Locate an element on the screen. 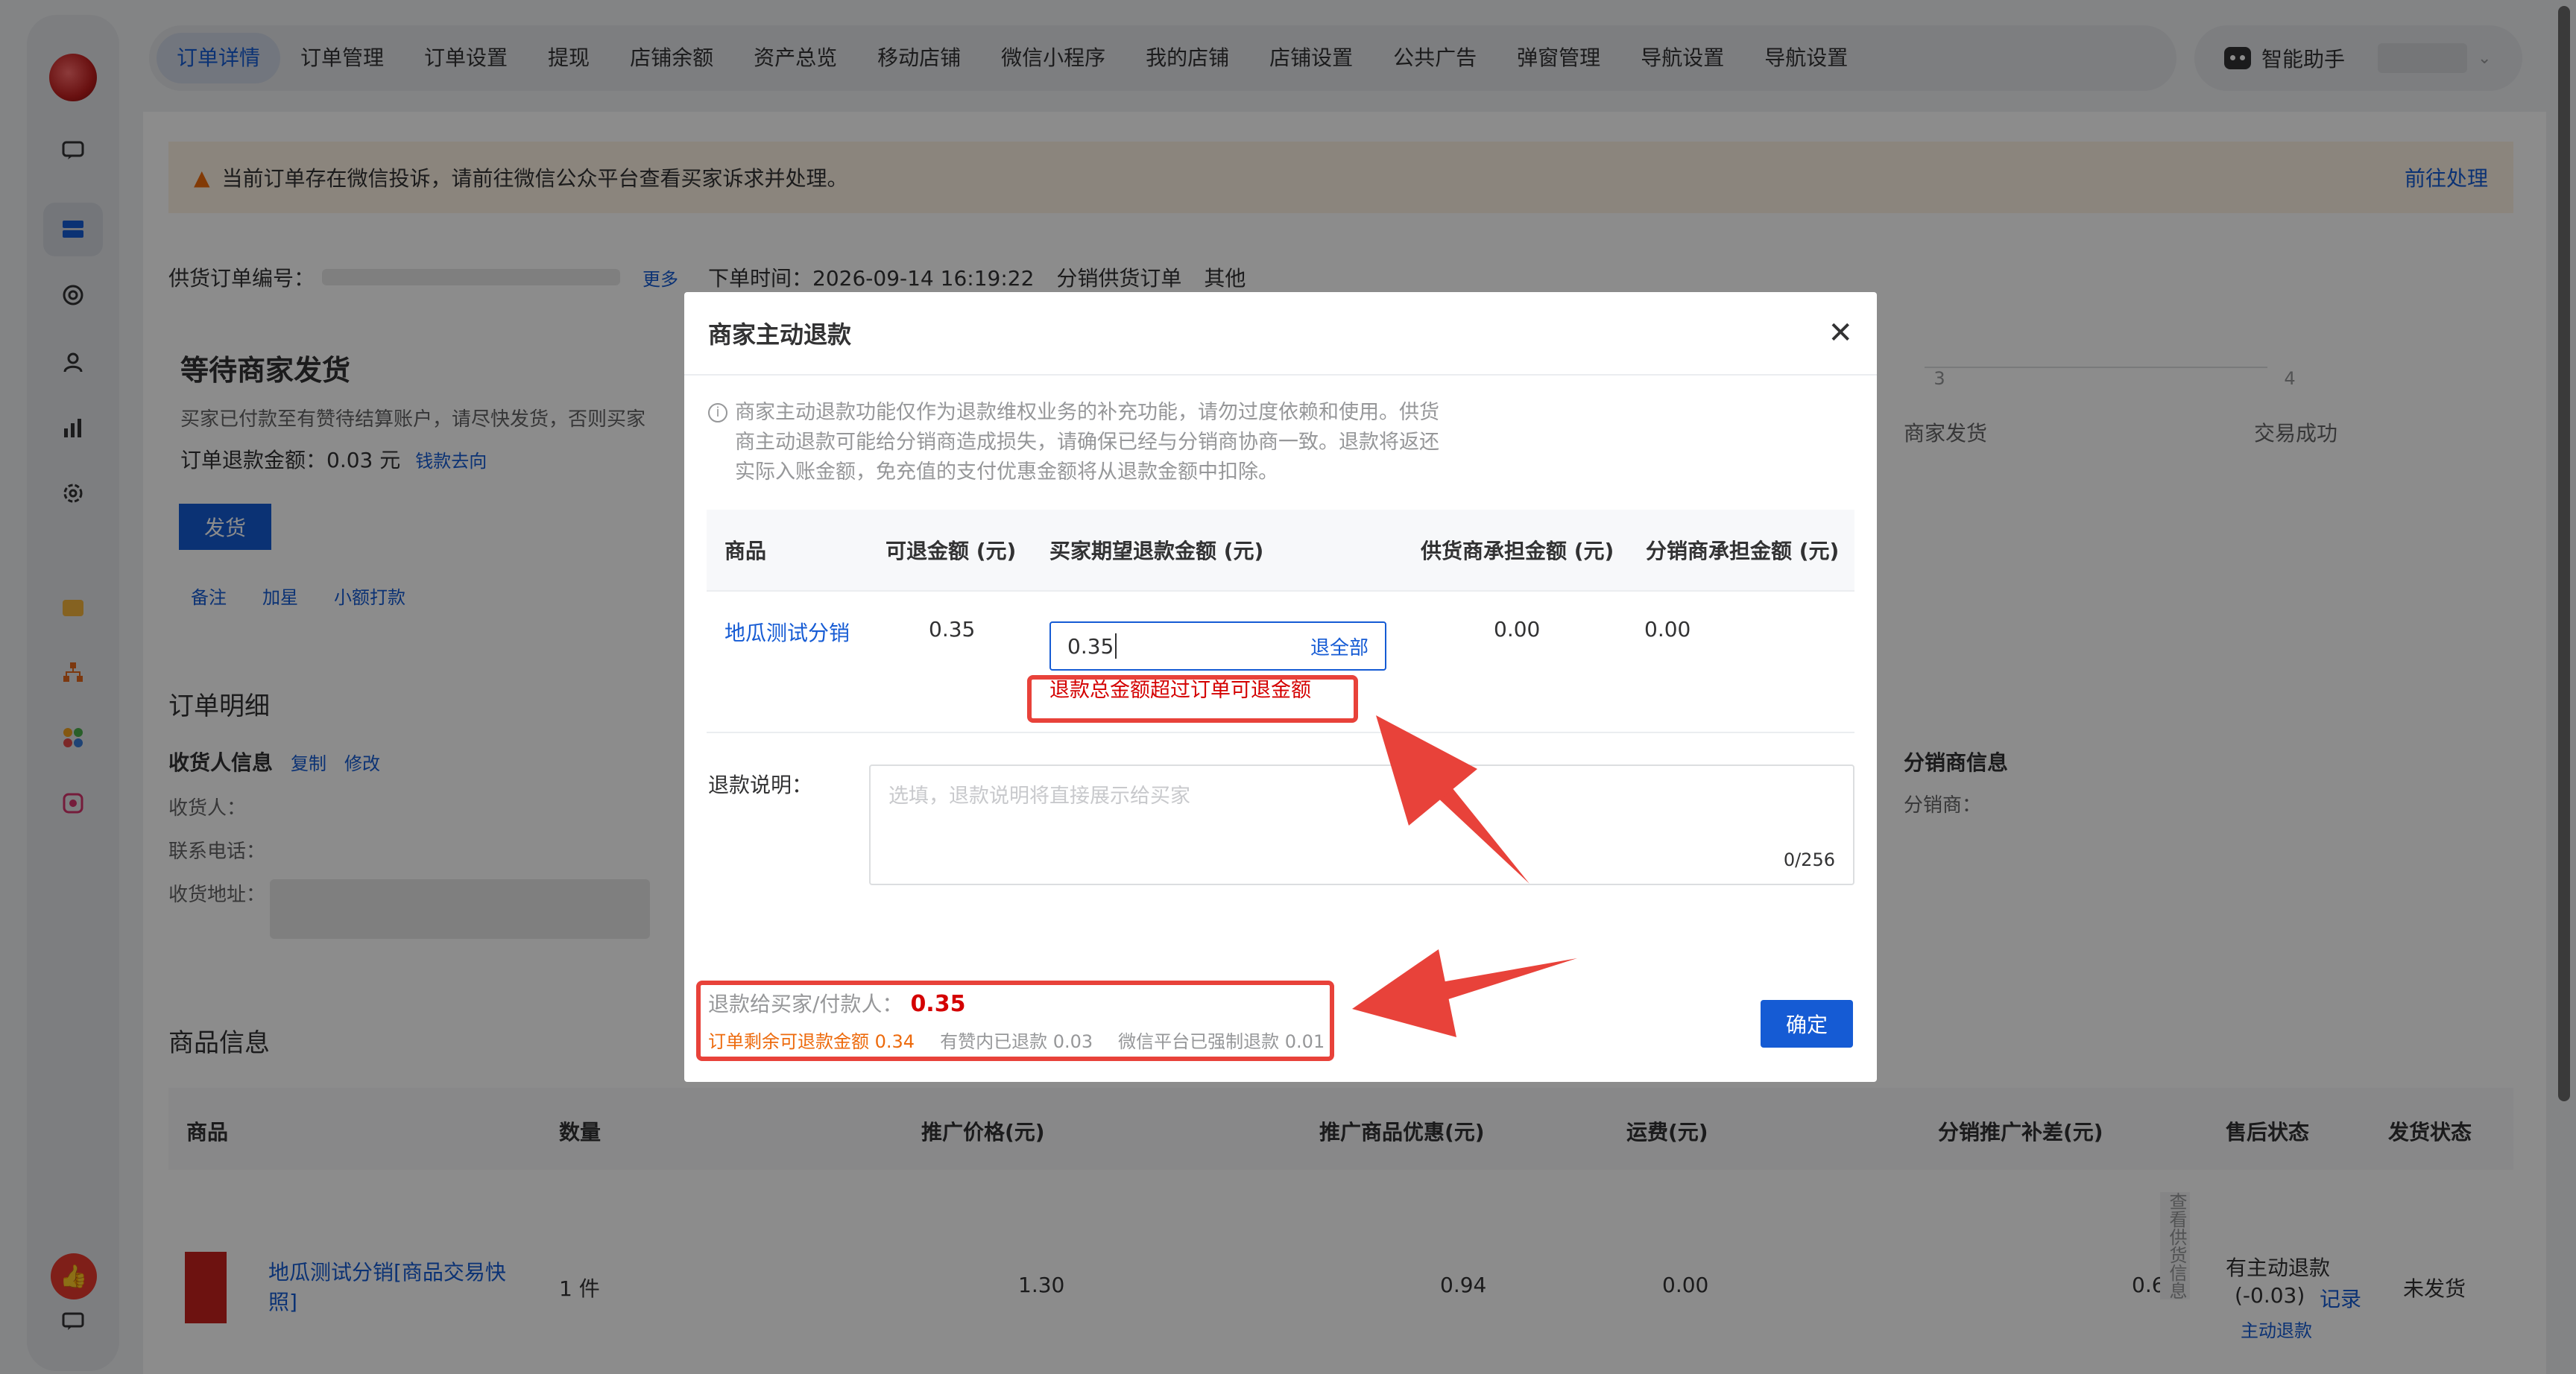 The image size is (2576, 1374). th-distributor: 分销商承担金额 (元) is located at coordinates (1743, 551).